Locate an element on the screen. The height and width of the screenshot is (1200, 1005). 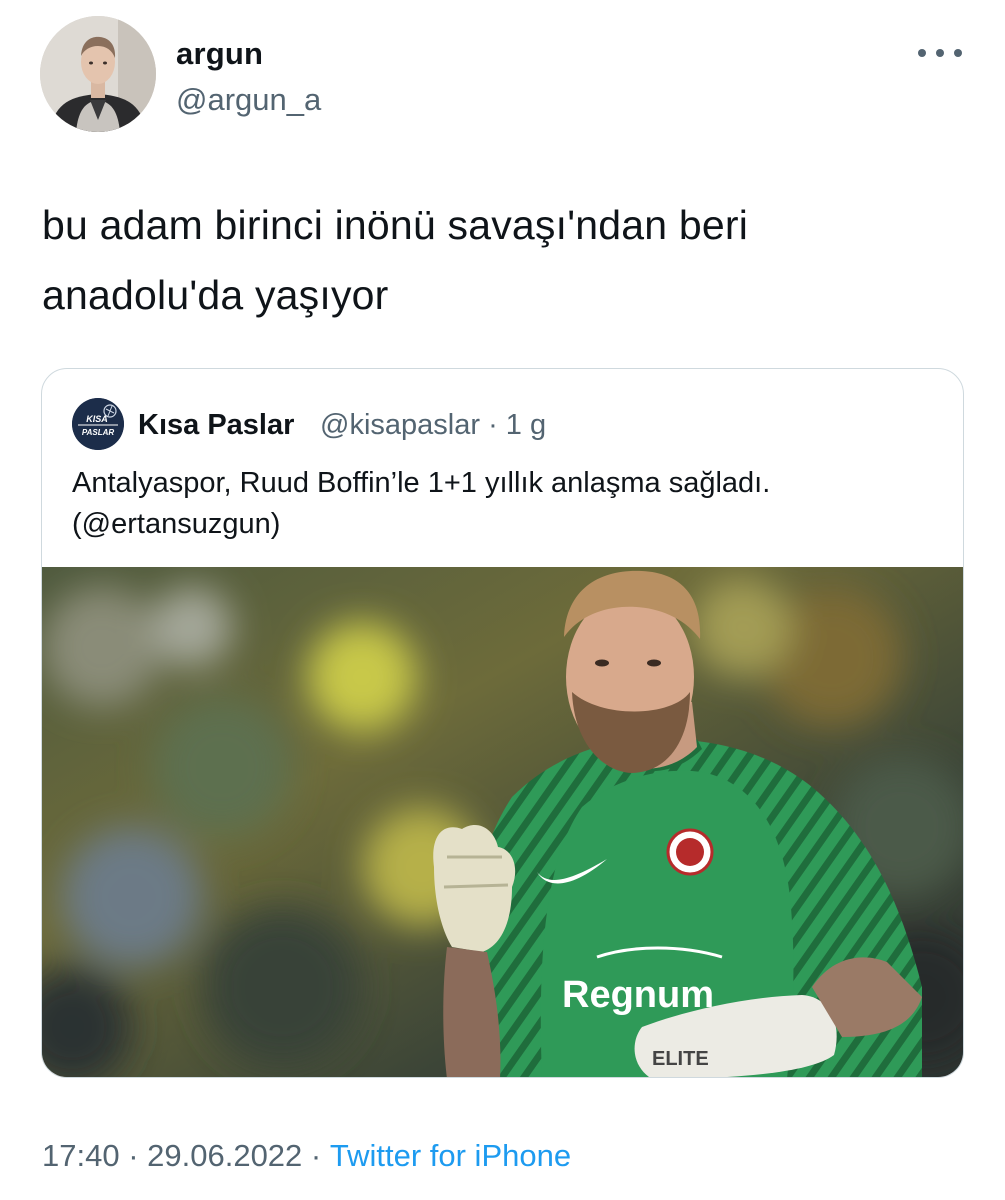
author-display-name: argun is located at coordinates (219, 54).